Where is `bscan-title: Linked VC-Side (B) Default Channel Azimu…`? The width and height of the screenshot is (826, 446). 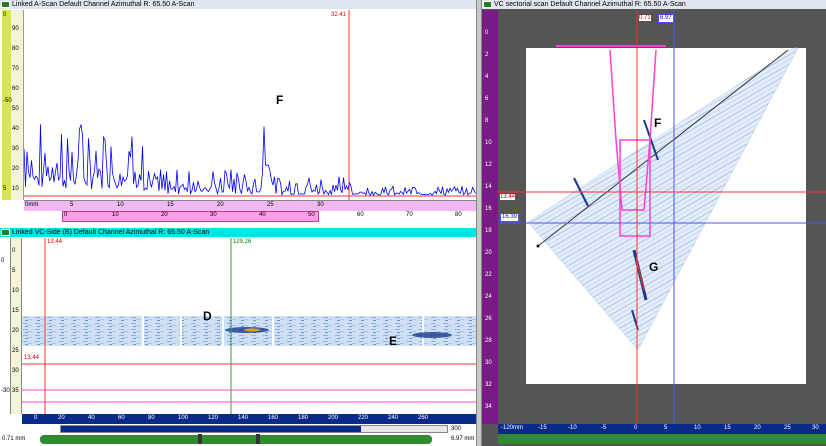
bscan-title: Linked VC-Side (B) Default Channel Azimu… is located at coordinates (111, 232).